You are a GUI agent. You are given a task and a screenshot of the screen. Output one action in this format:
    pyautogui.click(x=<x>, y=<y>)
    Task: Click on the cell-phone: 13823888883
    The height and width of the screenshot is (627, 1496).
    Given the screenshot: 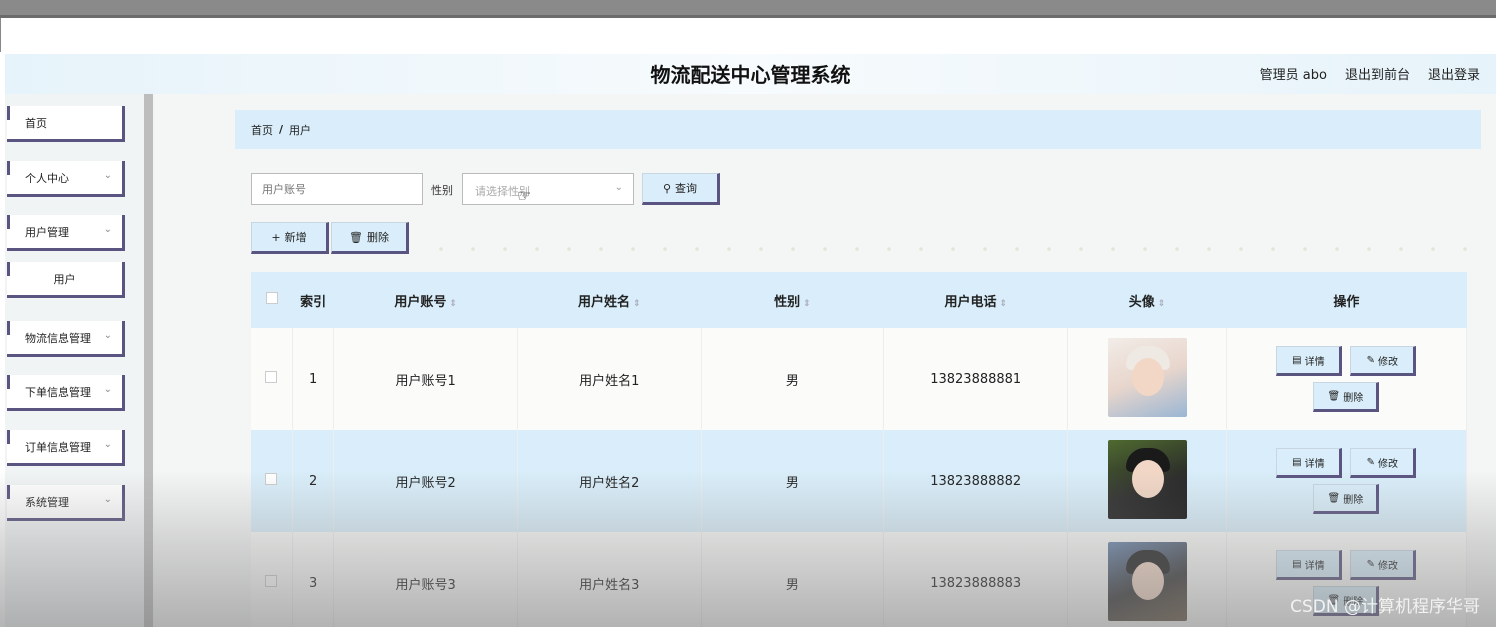 What is the action you would take?
    pyautogui.click(x=976, y=579)
    